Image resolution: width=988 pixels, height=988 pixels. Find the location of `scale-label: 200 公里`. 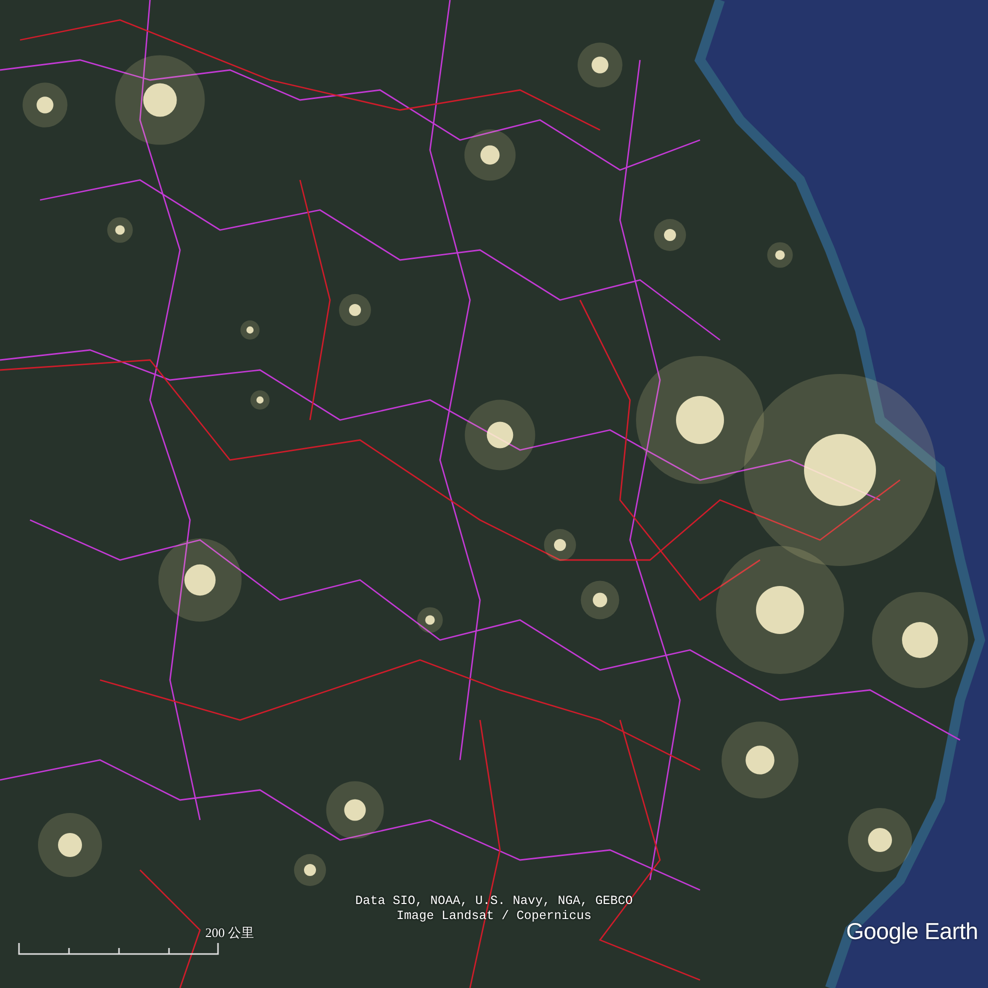

scale-label: 200 公里 is located at coordinates (229, 933).